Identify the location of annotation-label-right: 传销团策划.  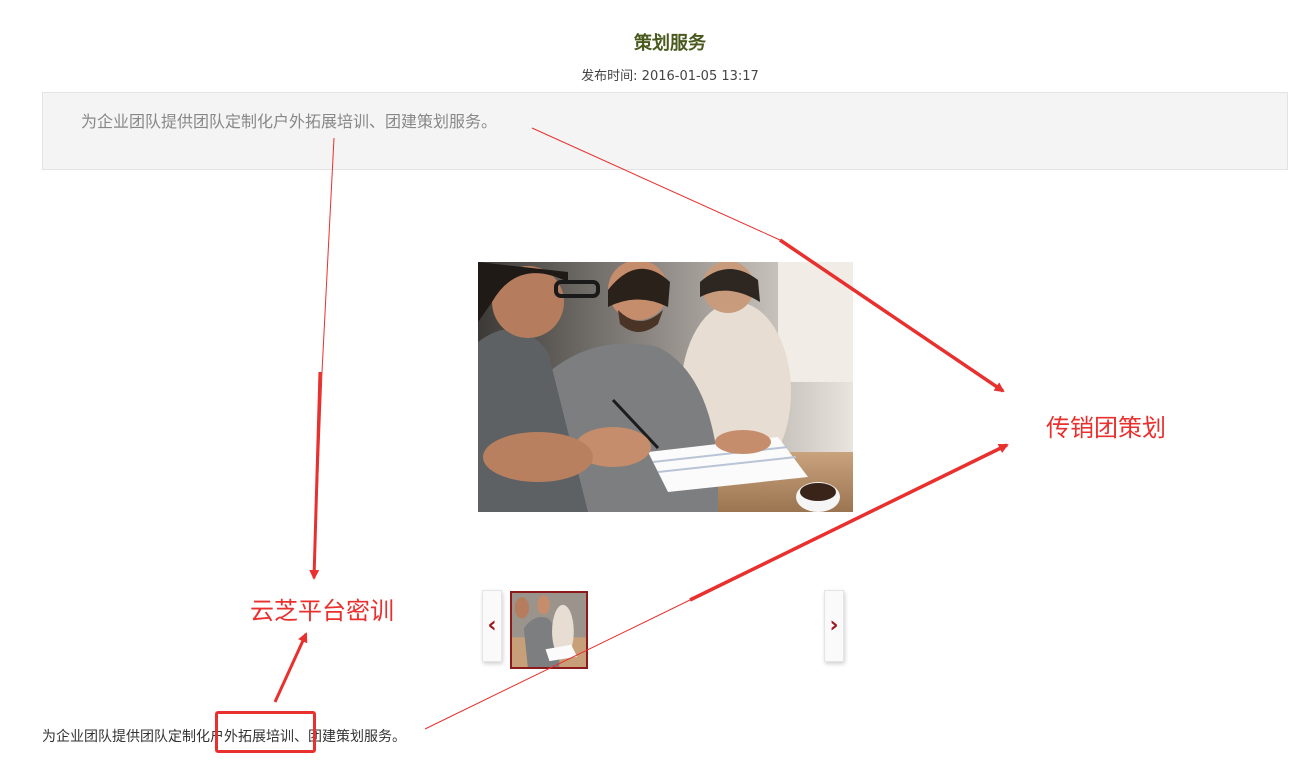
(1106, 428).